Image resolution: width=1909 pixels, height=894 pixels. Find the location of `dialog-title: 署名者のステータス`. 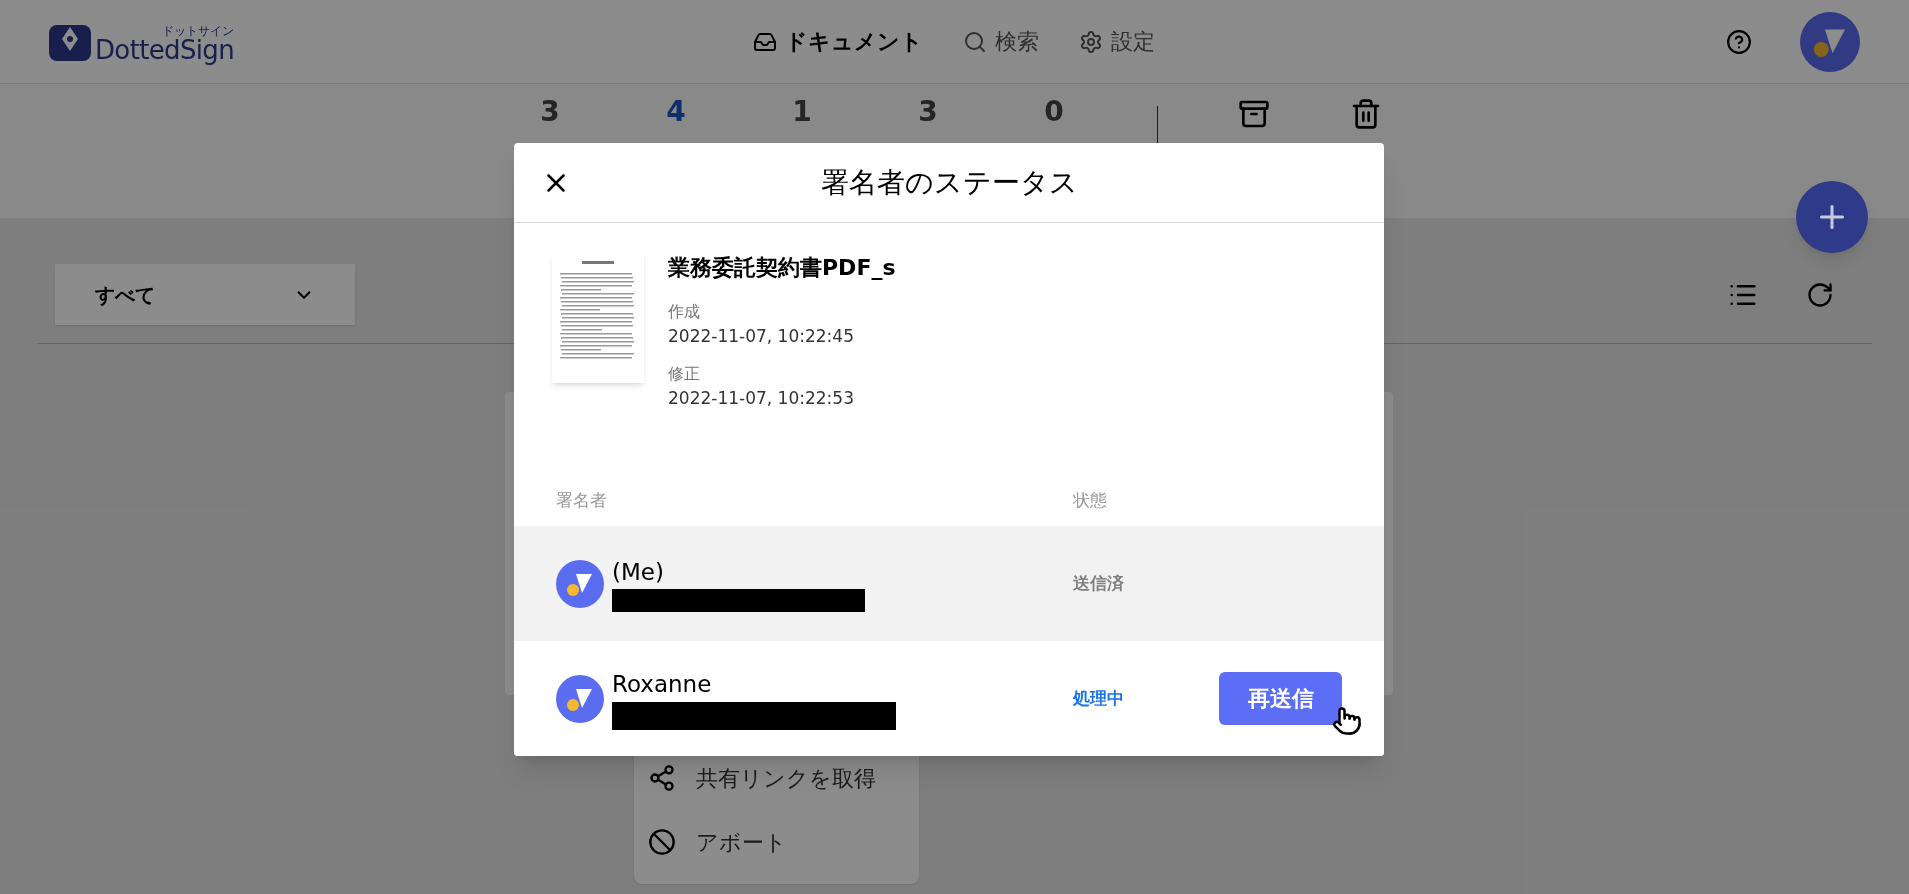

dialog-title: 署名者のステータス is located at coordinates (949, 182).